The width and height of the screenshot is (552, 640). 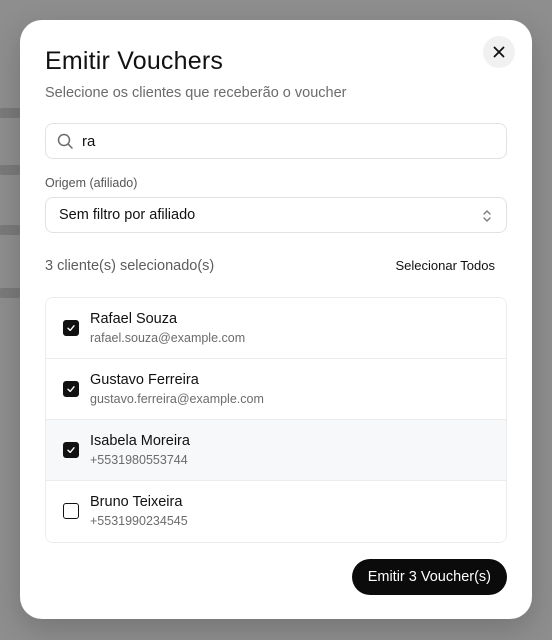 What do you see at coordinates (144, 380) in the screenshot?
I see `client-name: Gustavo Ferreira` at bounding box center [144, 380].